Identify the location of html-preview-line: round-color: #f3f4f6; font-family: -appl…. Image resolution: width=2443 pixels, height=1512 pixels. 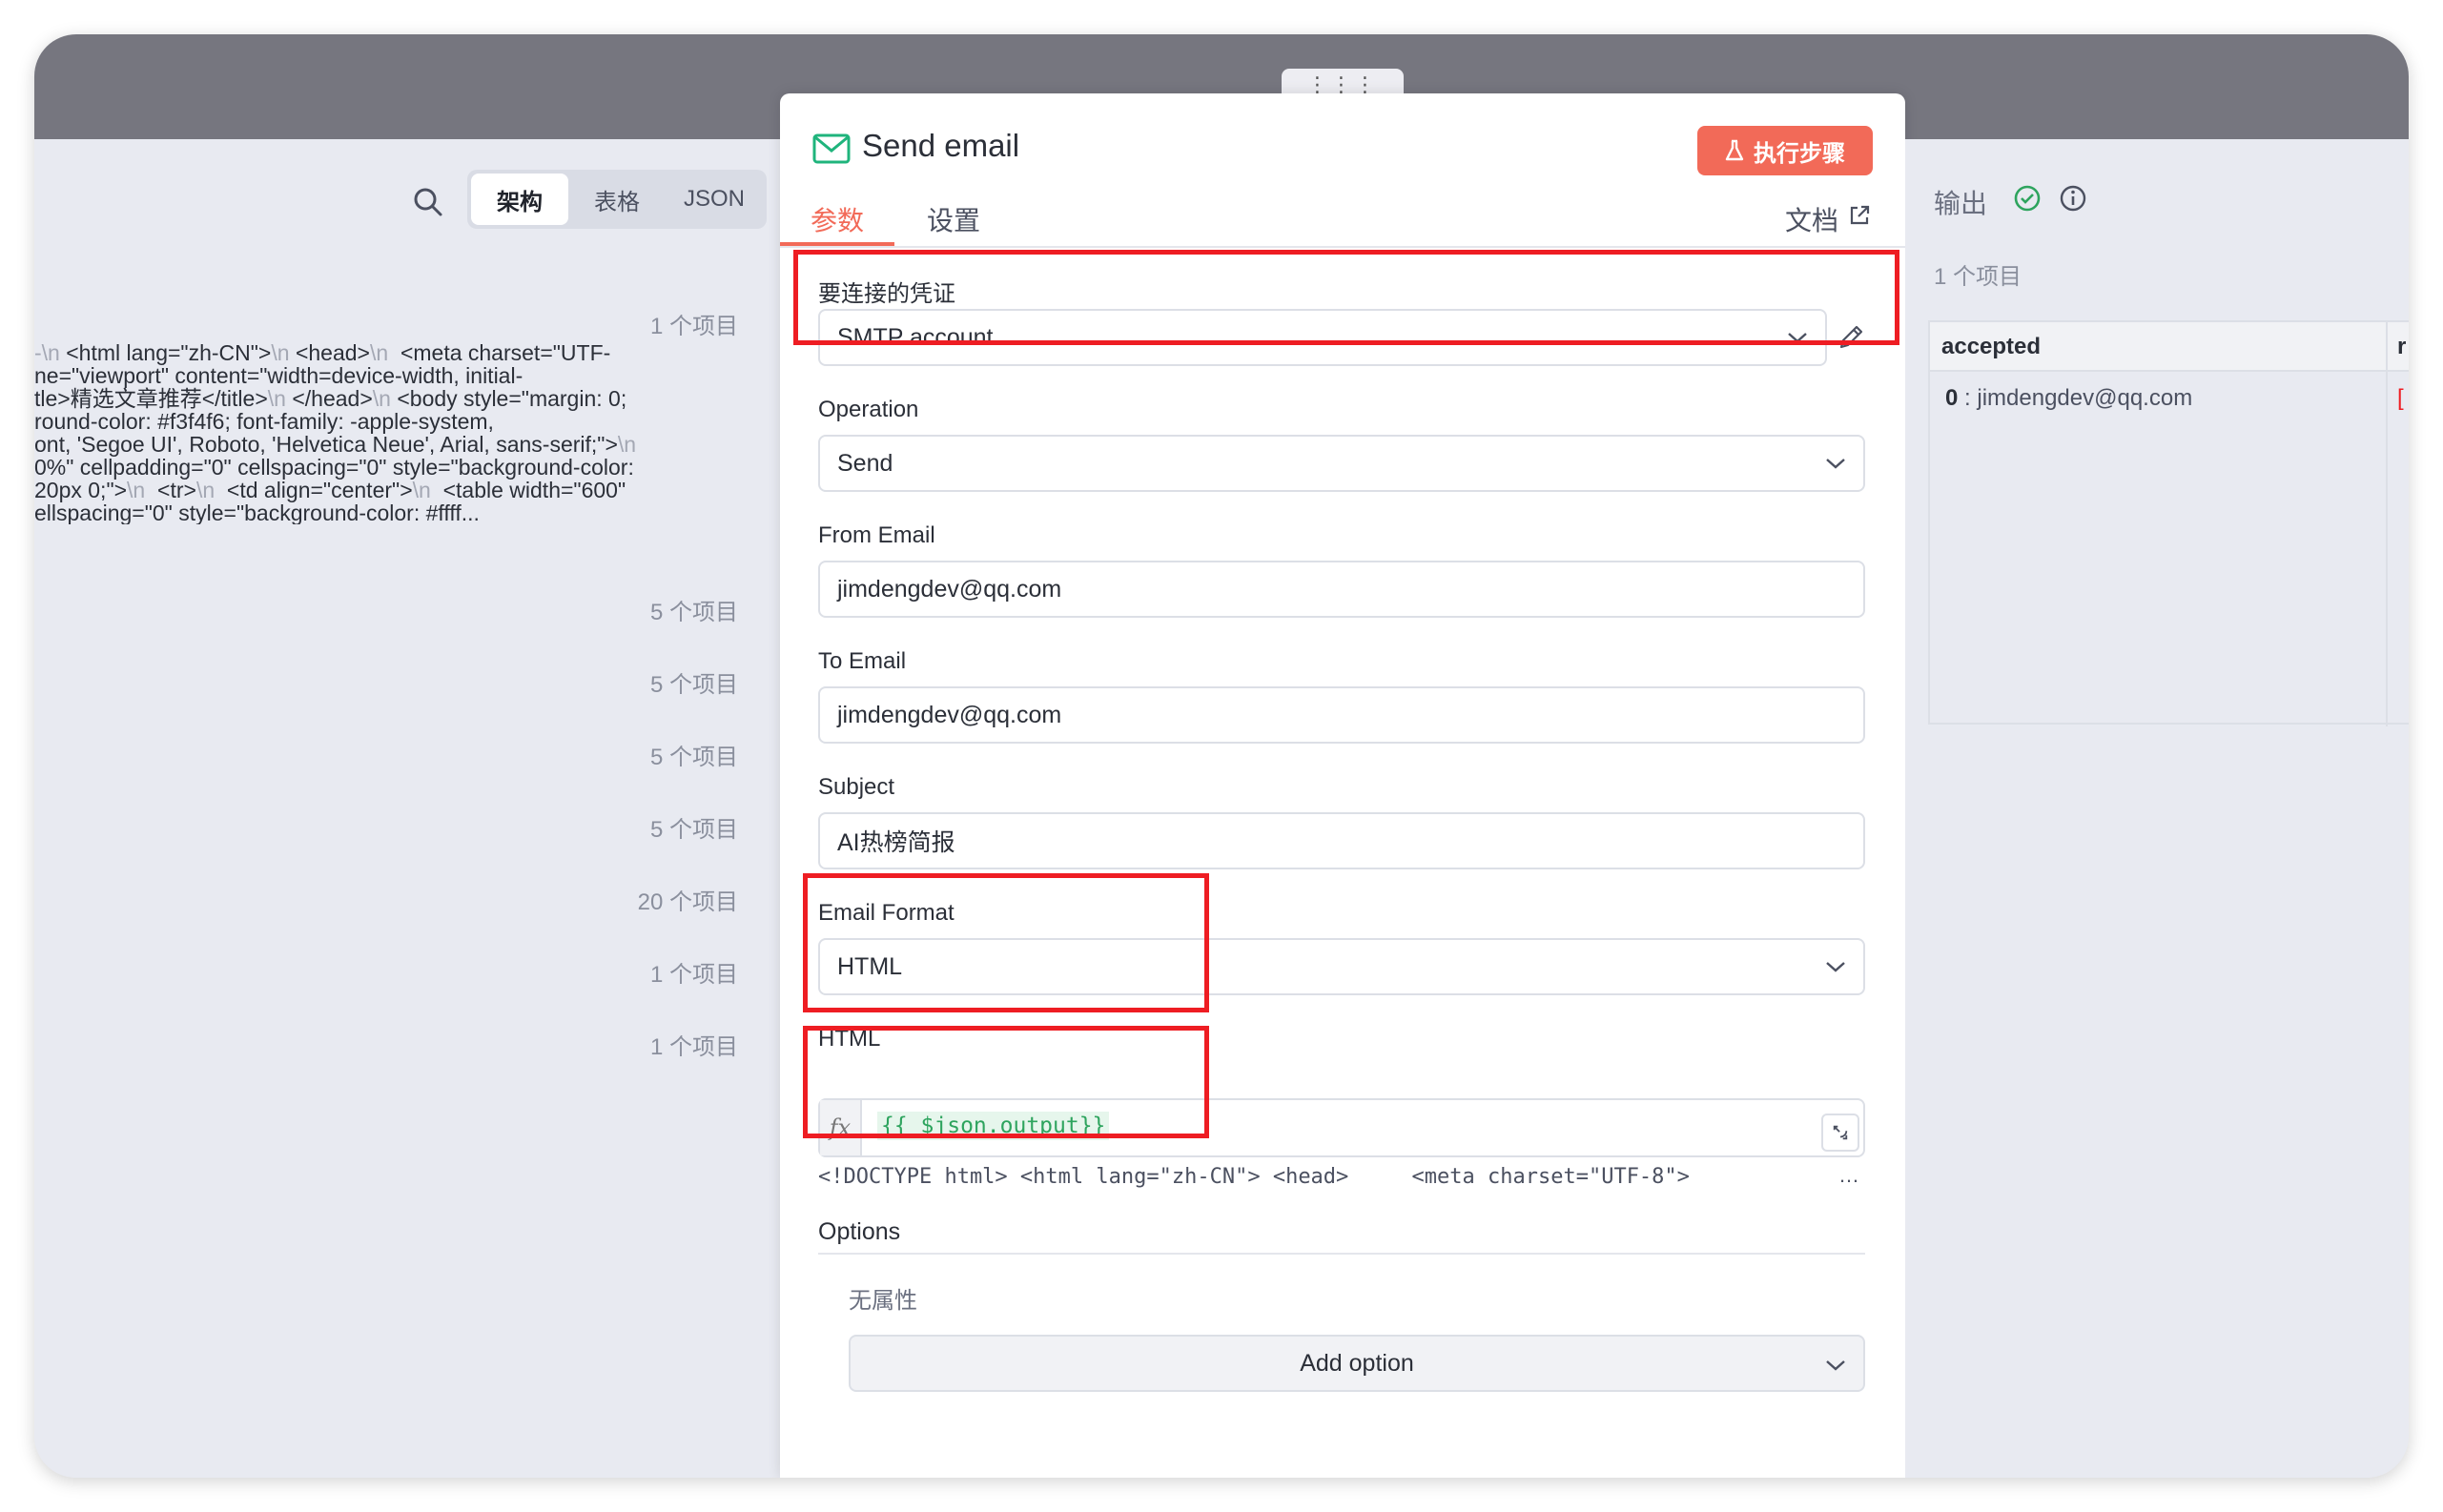
(396, 421).